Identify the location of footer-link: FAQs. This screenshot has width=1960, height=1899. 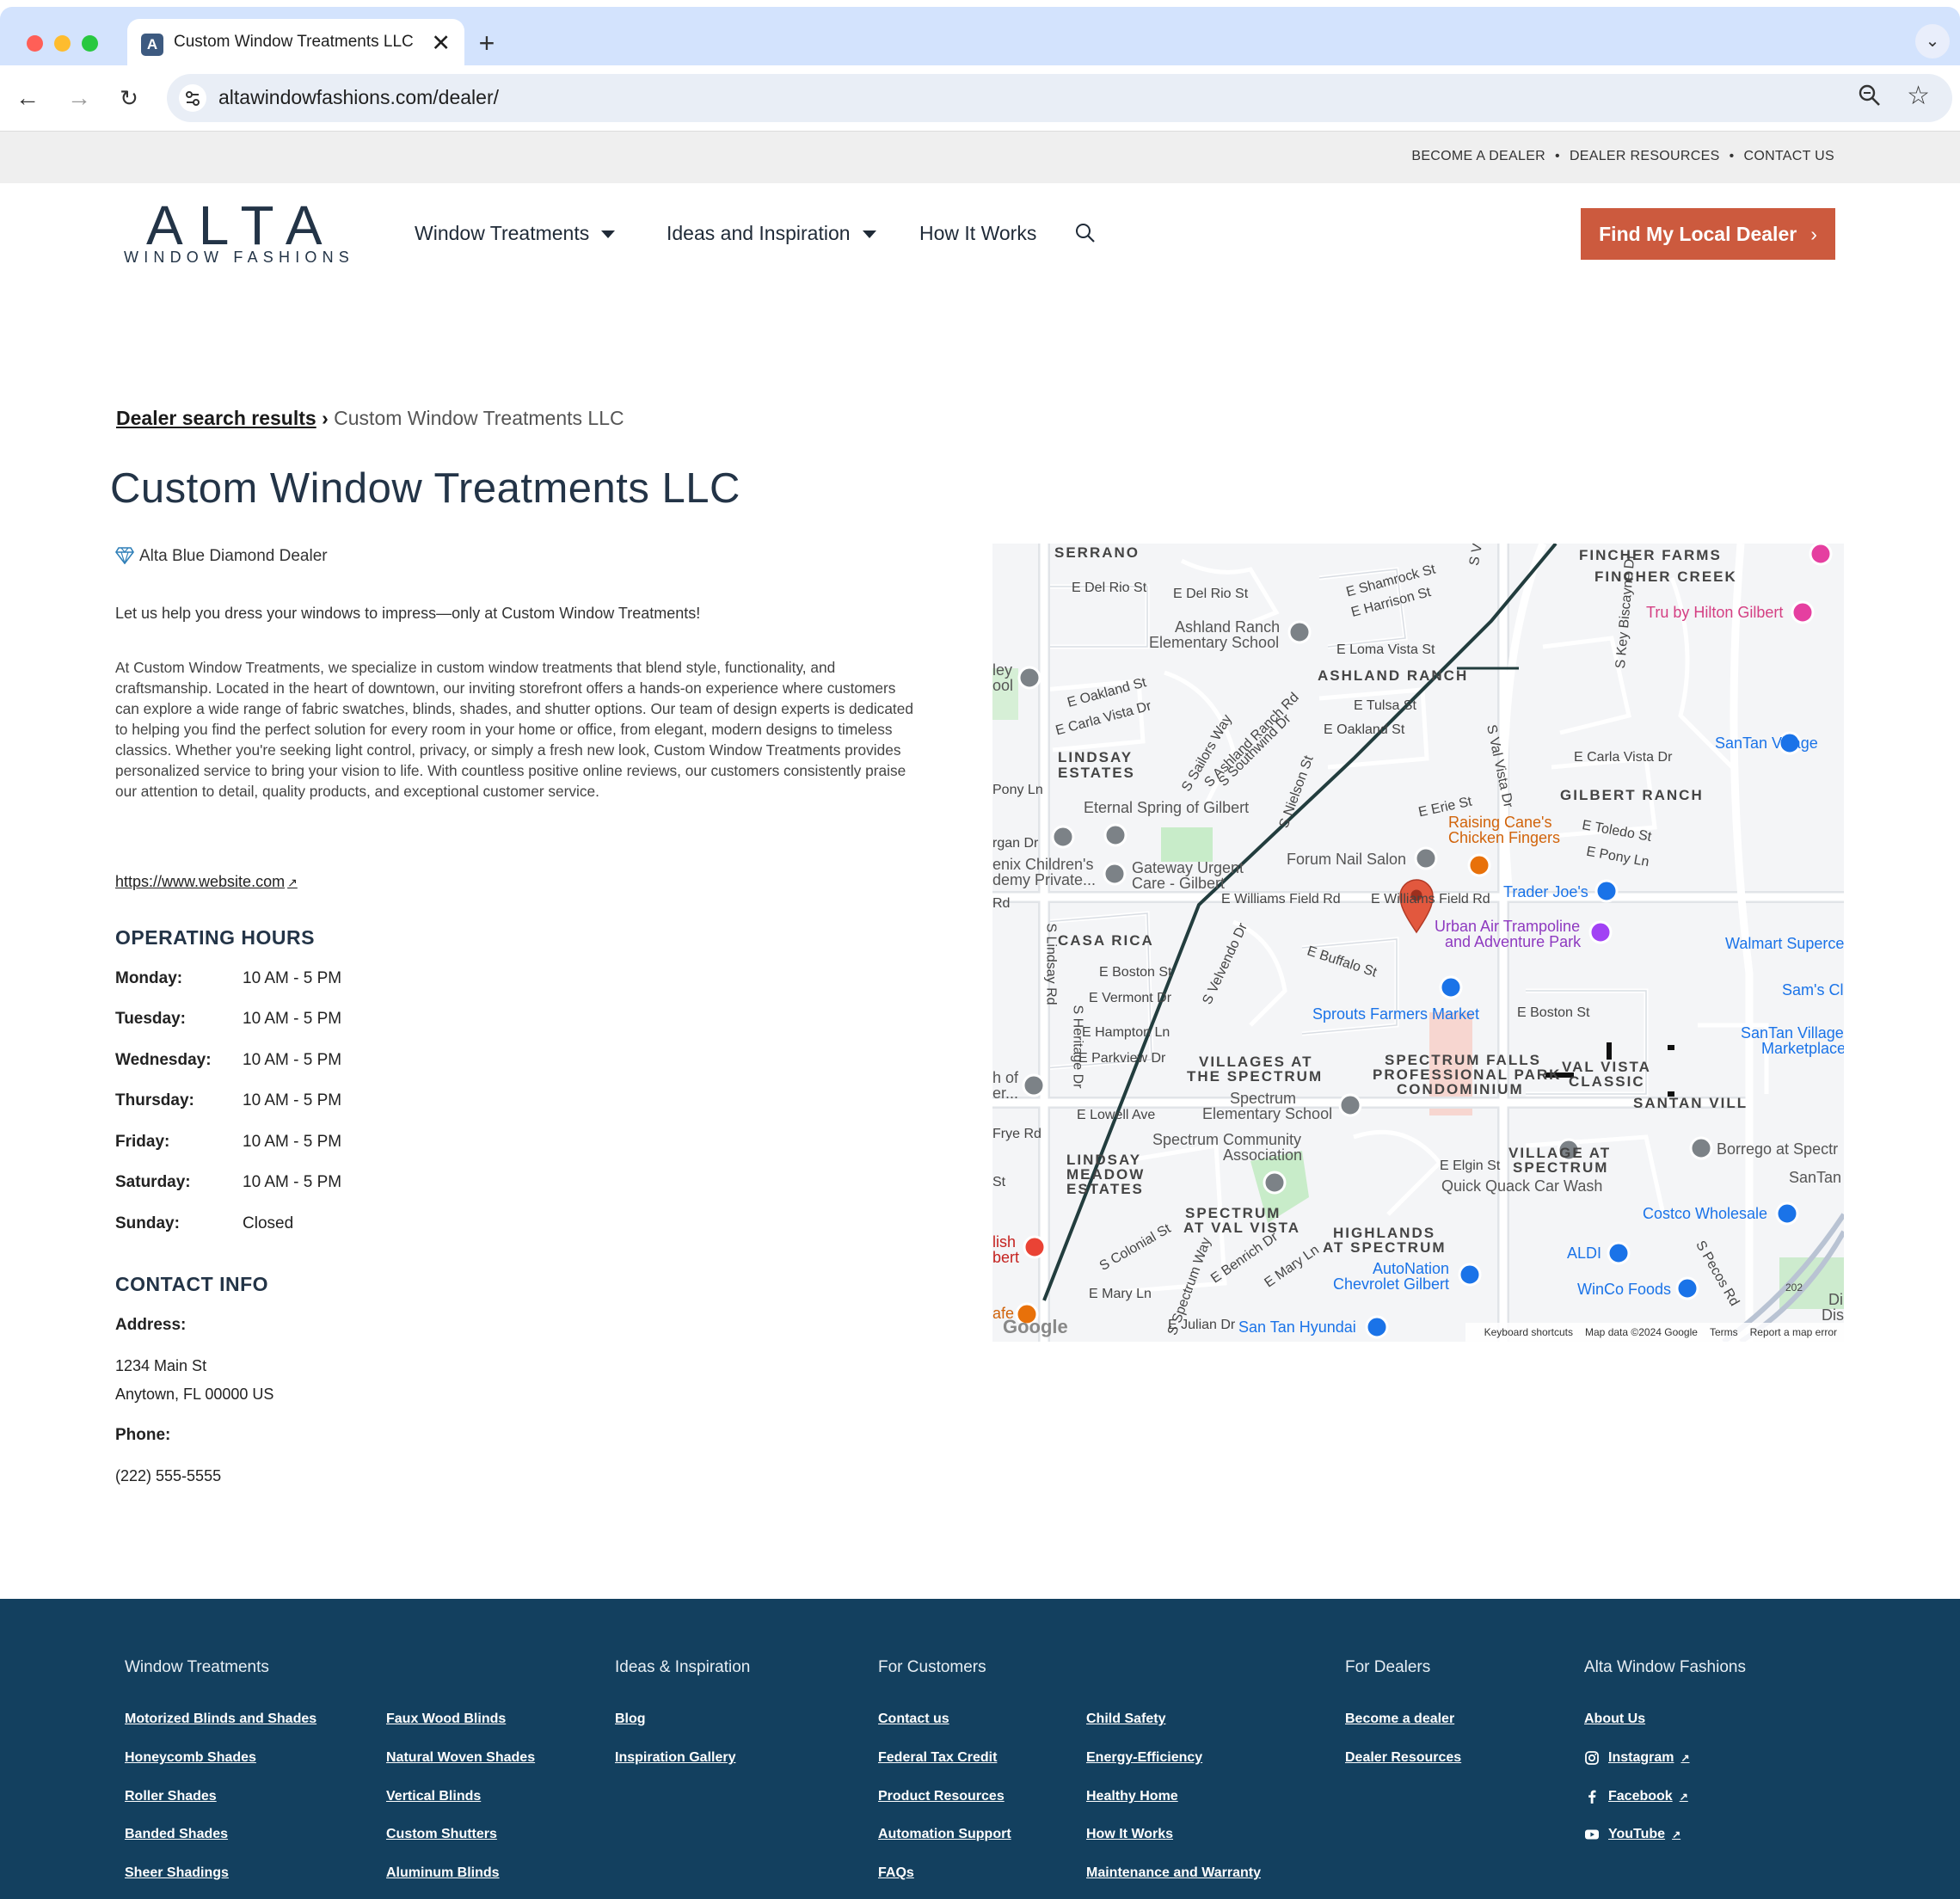
(896, 1873).